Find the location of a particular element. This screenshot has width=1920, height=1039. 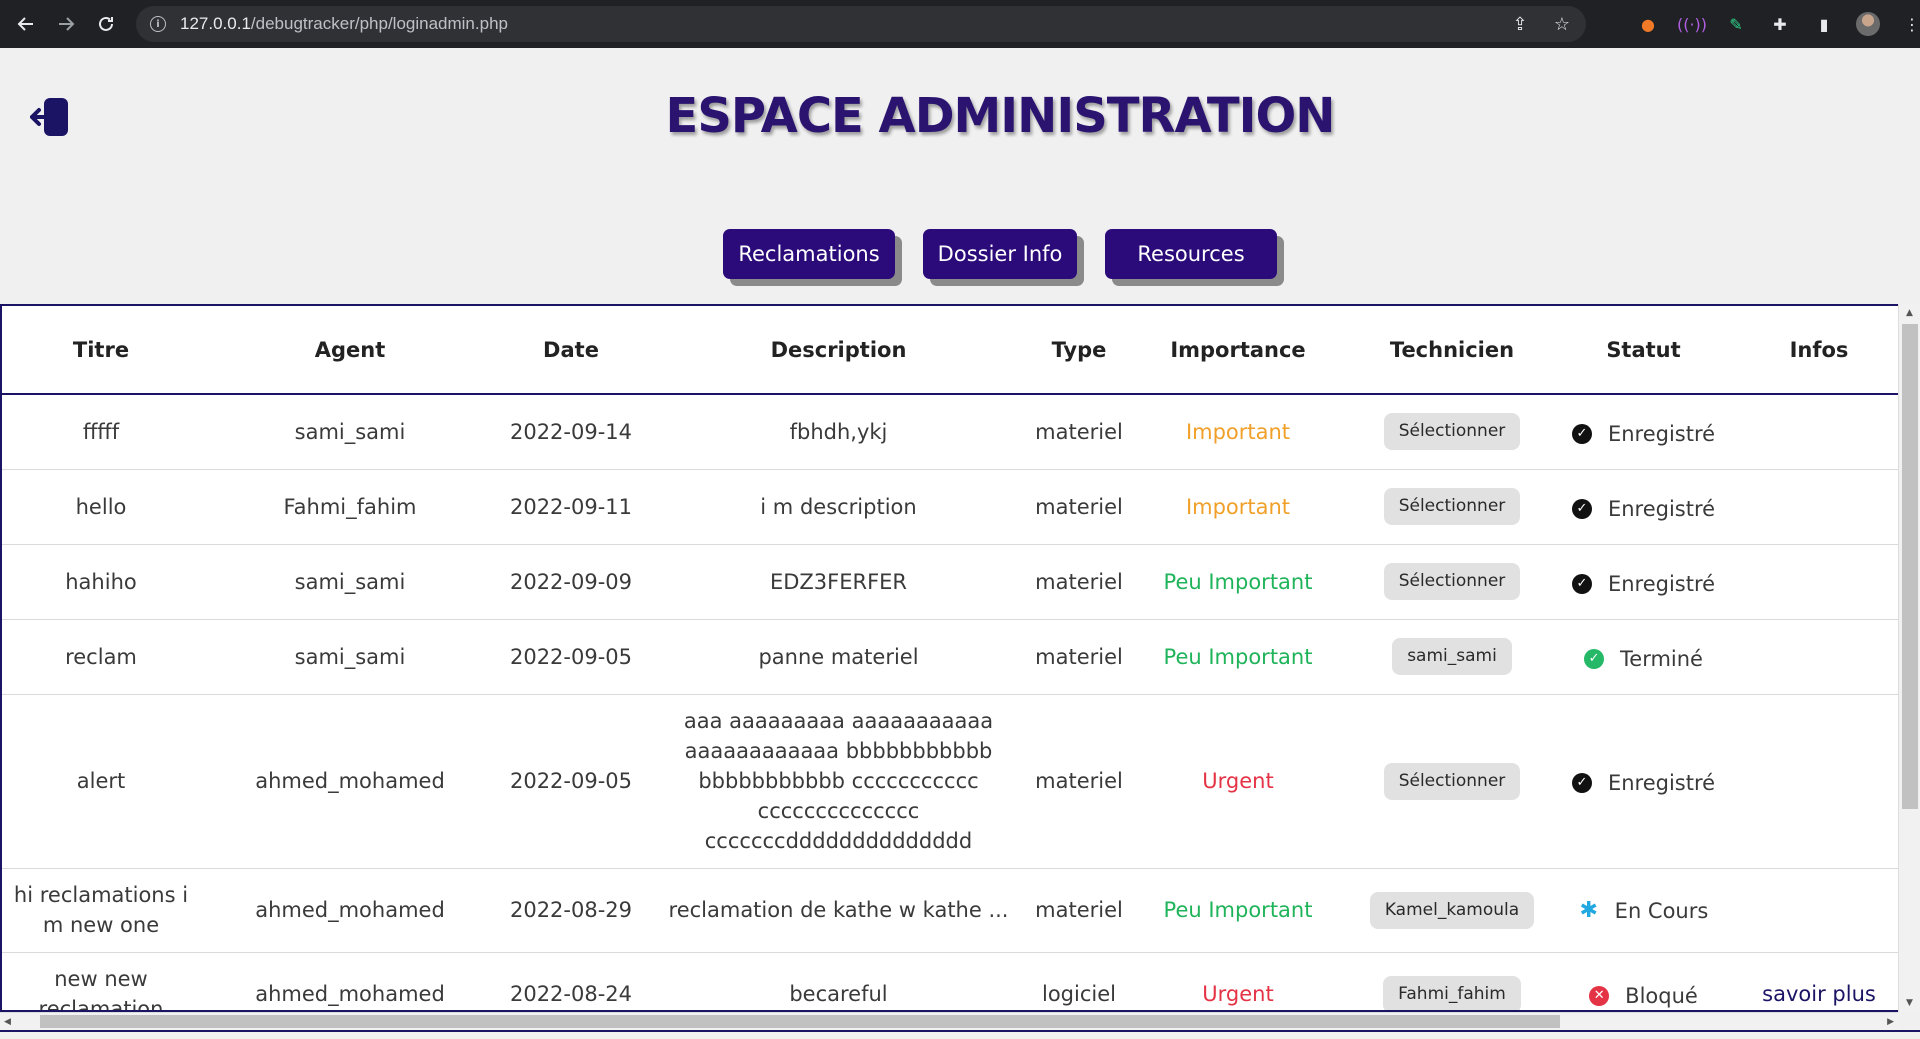

cell-infos: savoir plus is located at coordinates (1818, 981).